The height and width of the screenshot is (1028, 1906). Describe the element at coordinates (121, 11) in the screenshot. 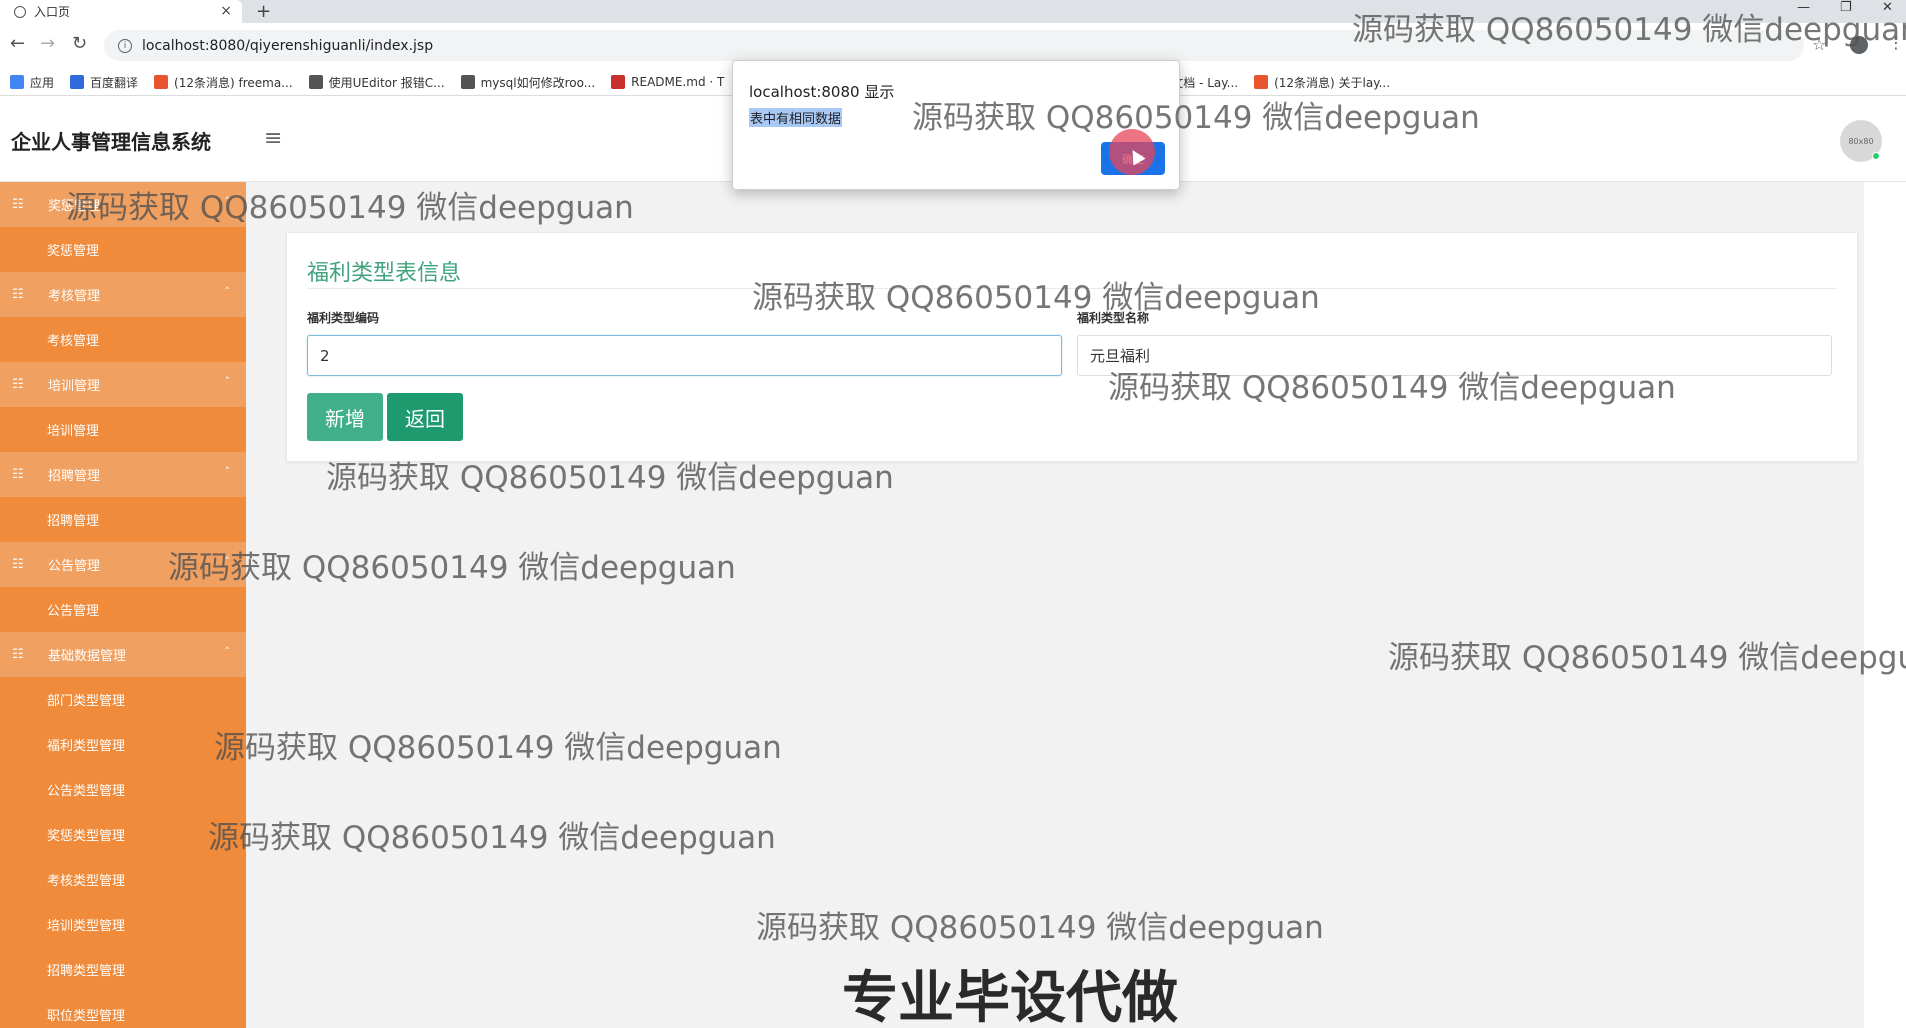

I see `browser-tab: 入口页 ×` at that location.